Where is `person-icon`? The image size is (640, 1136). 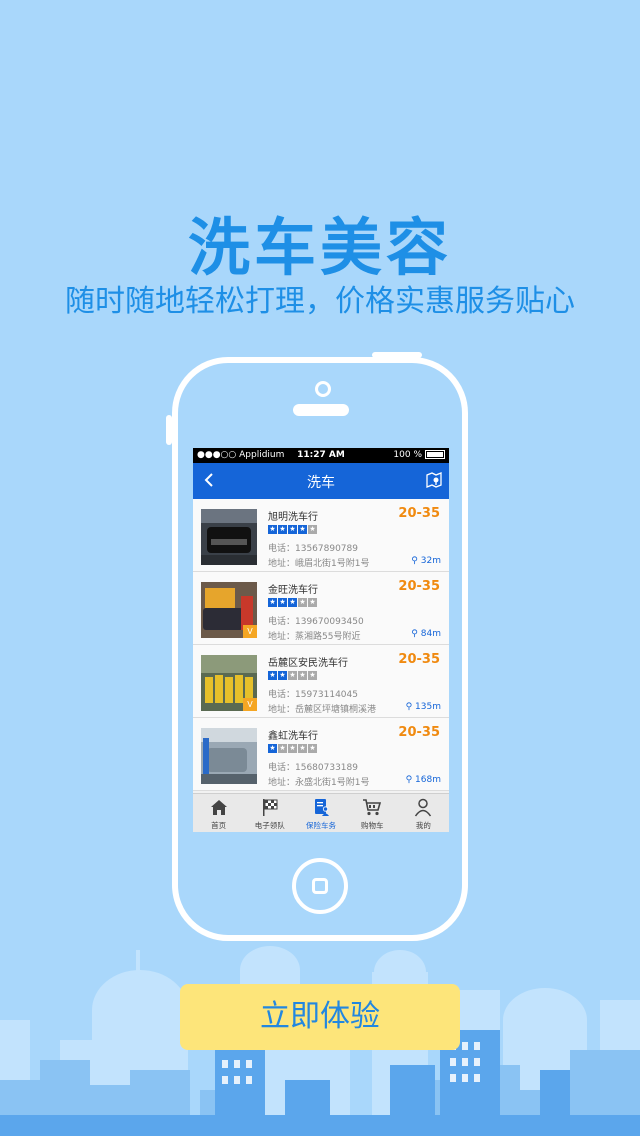
person-icon is located at coordinates (423, 807).